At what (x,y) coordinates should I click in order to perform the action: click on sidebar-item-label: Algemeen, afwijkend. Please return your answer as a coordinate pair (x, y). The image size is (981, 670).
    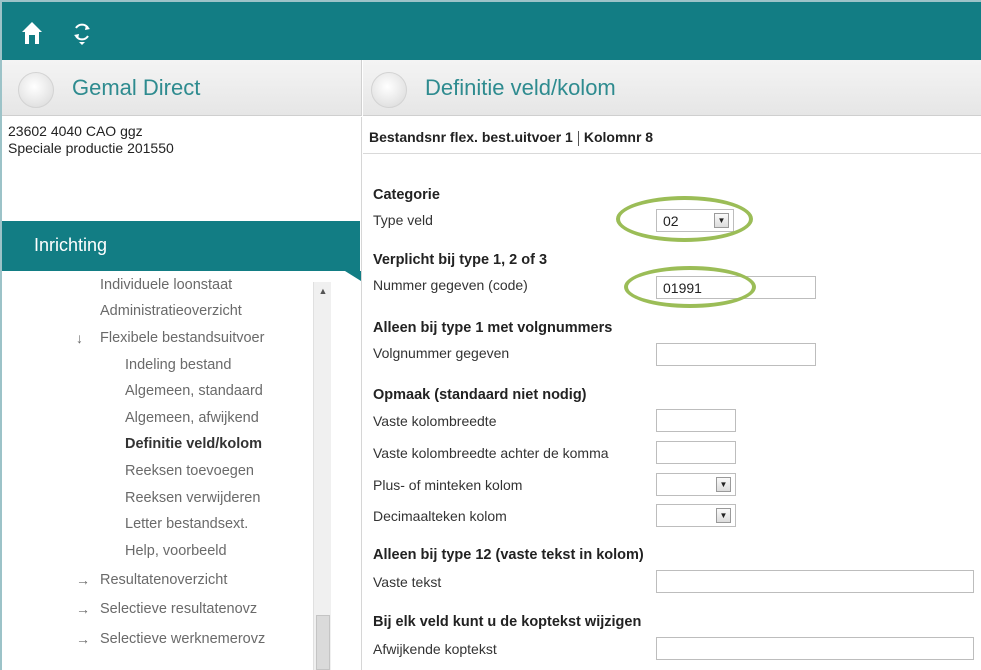
    Looking at the image, I should click on (192, 418).